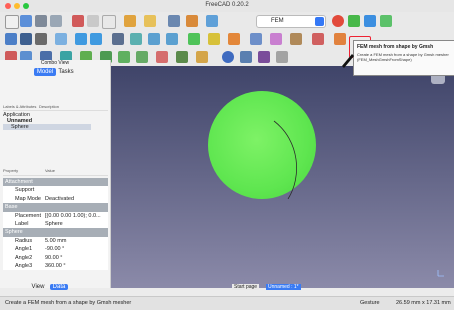  What do you see at coordinates (118, 39) in the screenshot?
I see `isometric-view-icon` at bounding box center [118, 39].